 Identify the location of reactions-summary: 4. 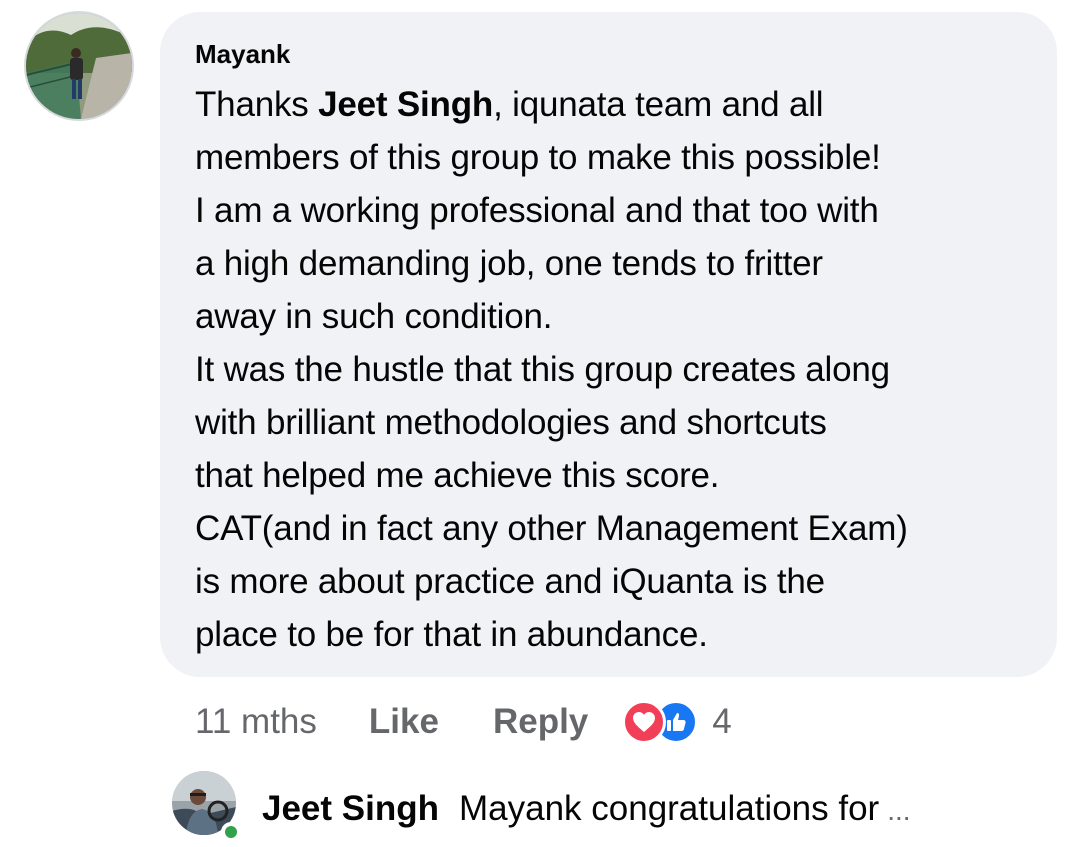
(677, 722).